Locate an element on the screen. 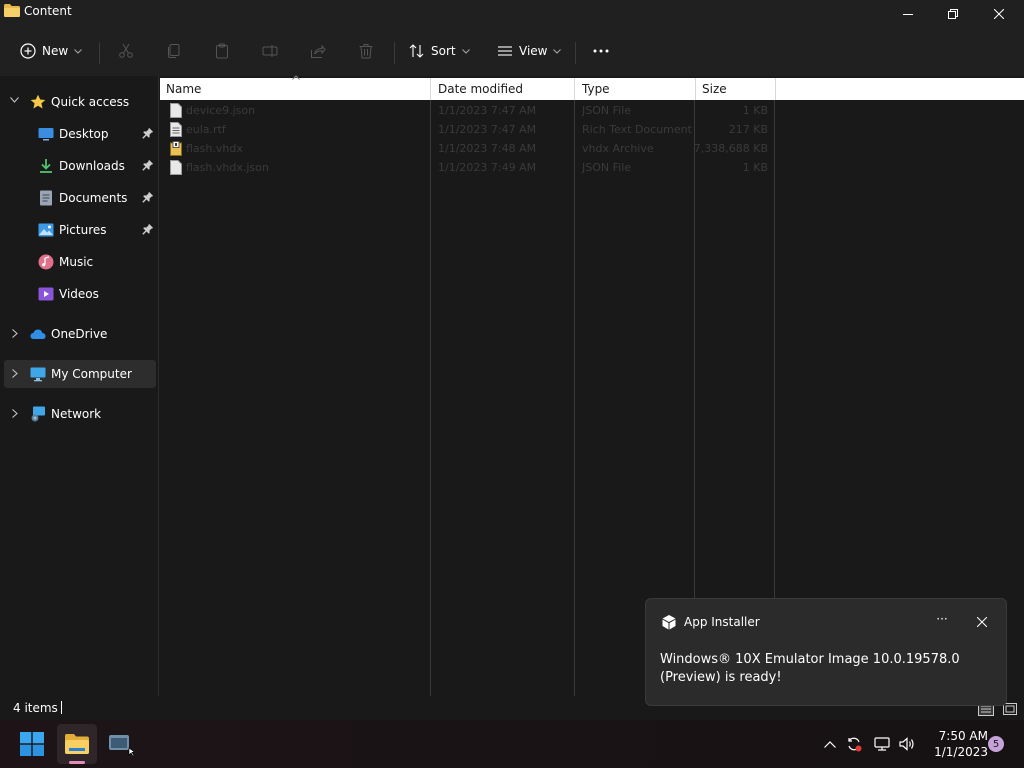  cloud-icon is located at coordinates (38, 334).